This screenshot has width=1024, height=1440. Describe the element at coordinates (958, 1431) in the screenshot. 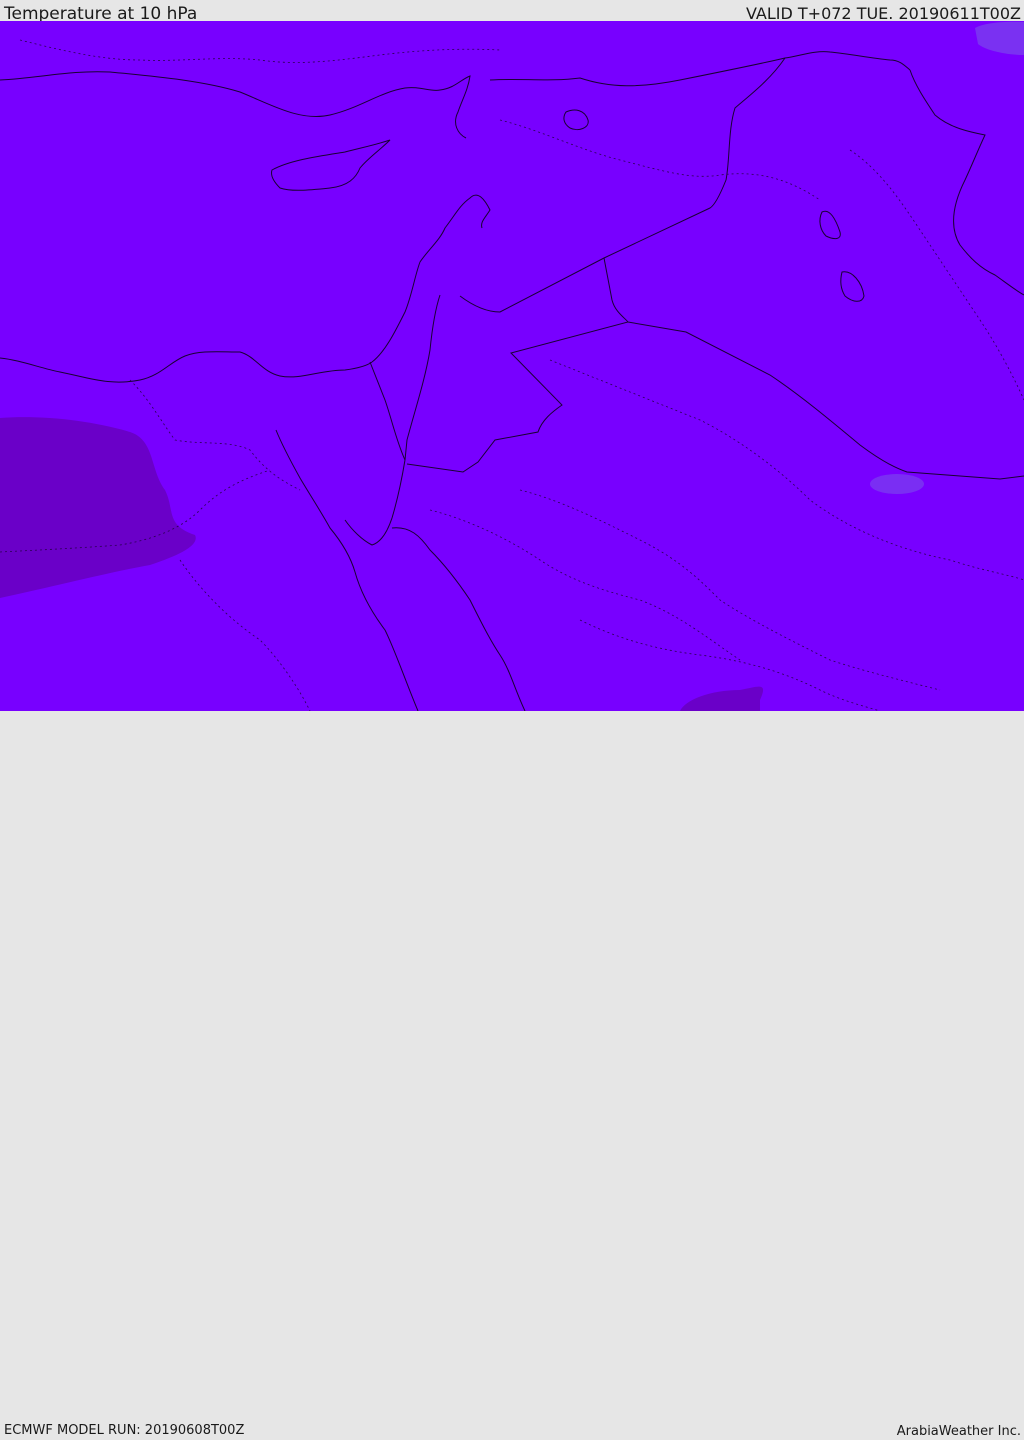

I see `credit-label: ArabiaWeather Inc.` at that location.